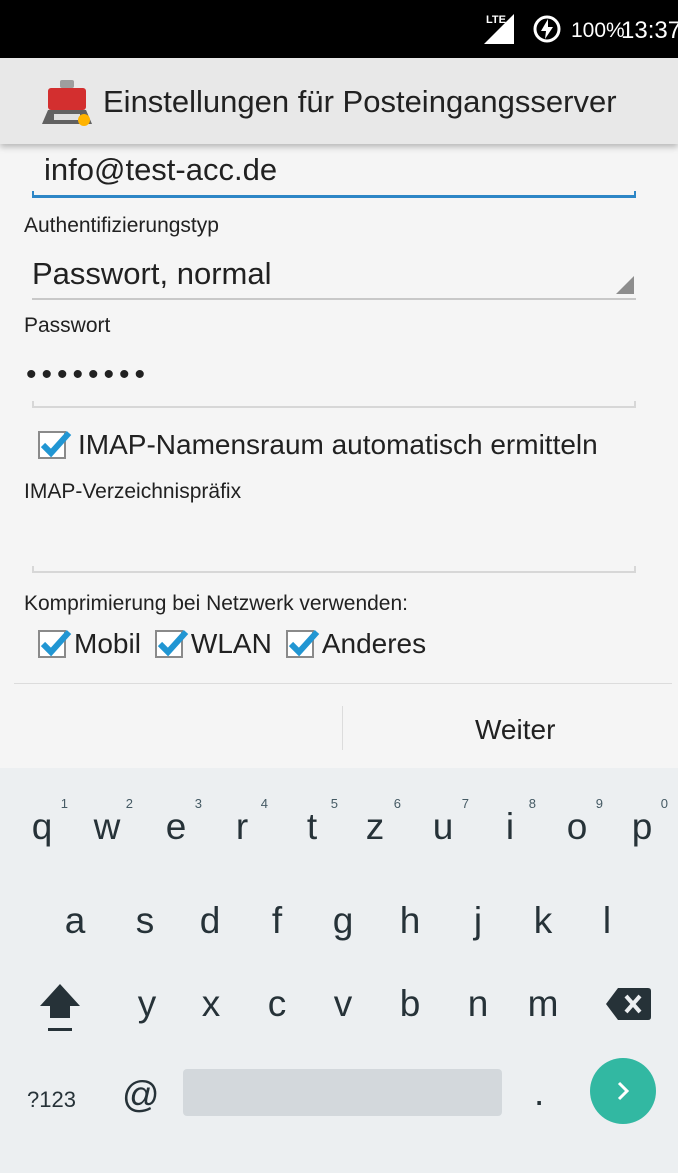 This screenshot has width=678, height=1173. What do you see at coordinates (342, 1092) in the screenshot?
I see `space-key` at bounding box center [342, 1092].